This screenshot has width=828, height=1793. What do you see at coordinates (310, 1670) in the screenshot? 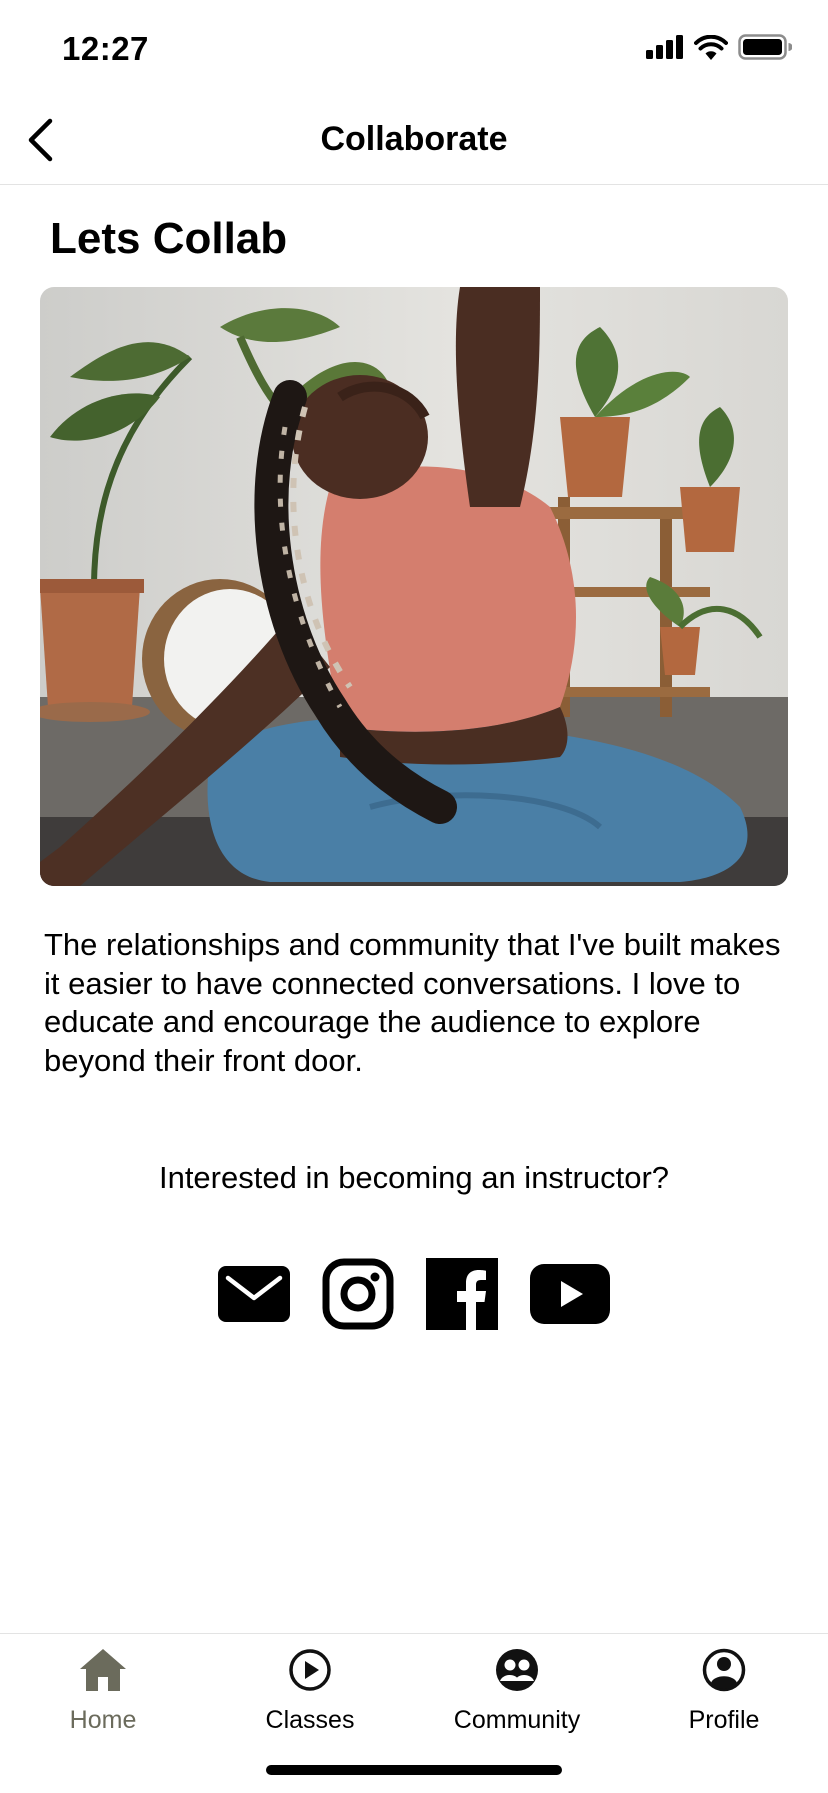
I see `play-circle-icon` at bounding box center [310, 1670].